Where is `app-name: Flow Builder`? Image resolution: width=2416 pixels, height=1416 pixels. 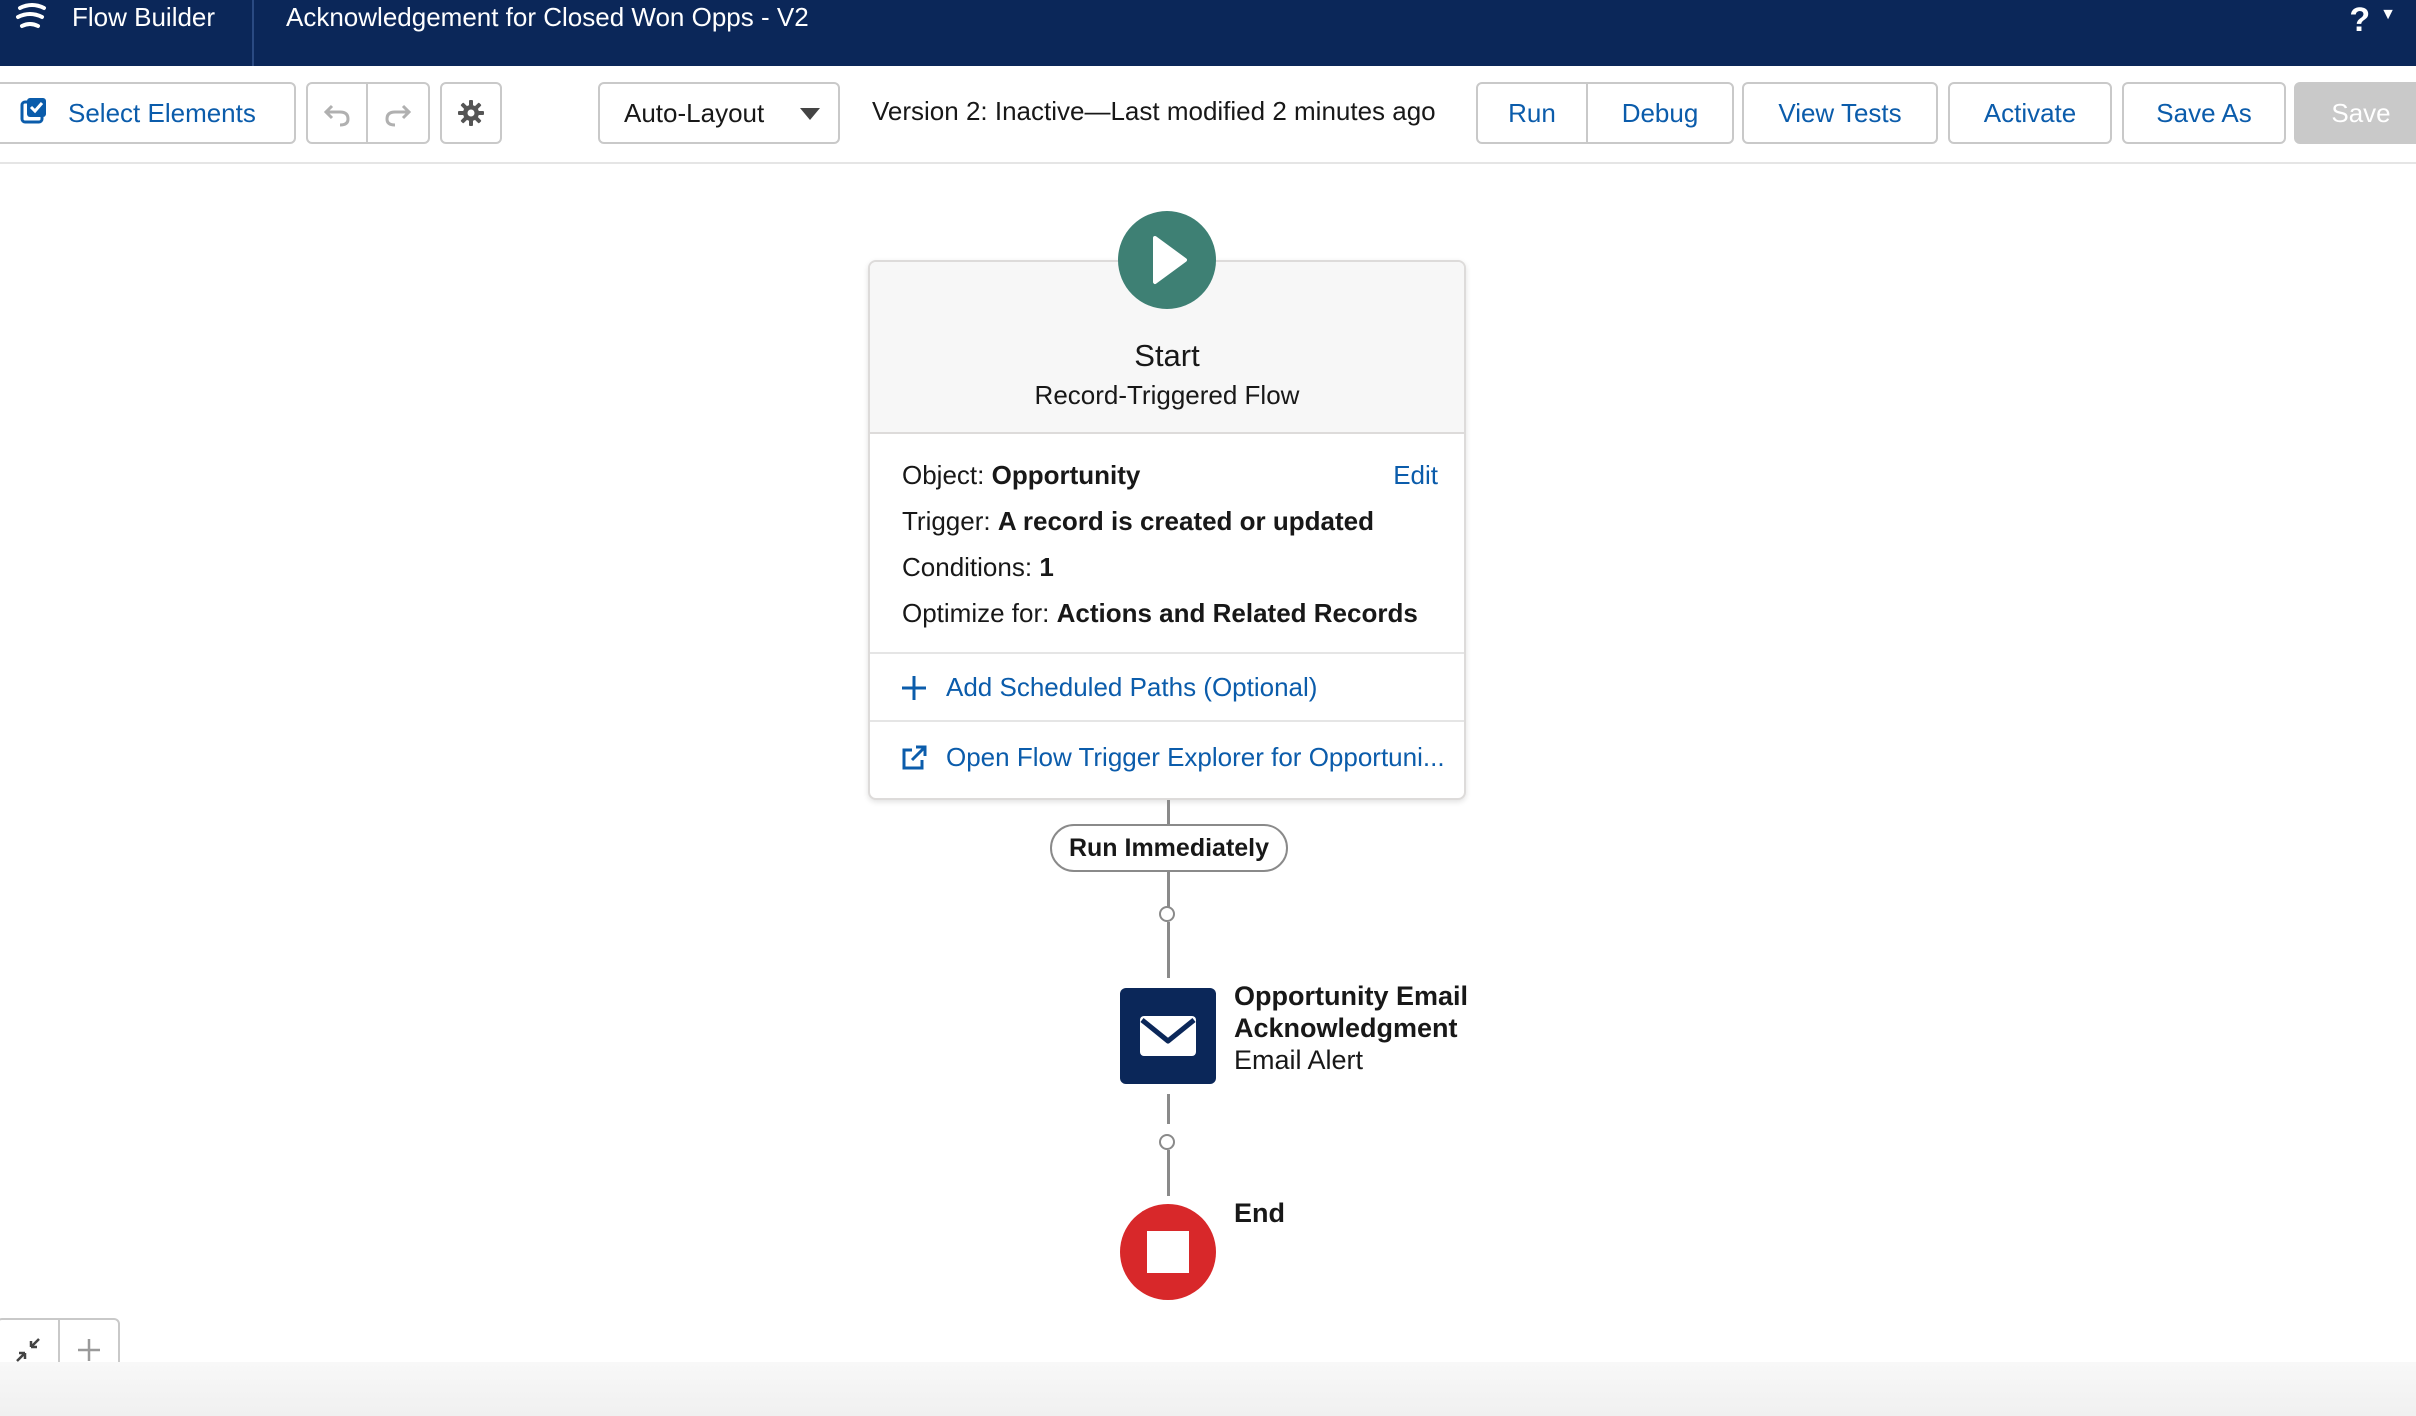 app-name: Flow Builder is located at coordinates (144, 17).